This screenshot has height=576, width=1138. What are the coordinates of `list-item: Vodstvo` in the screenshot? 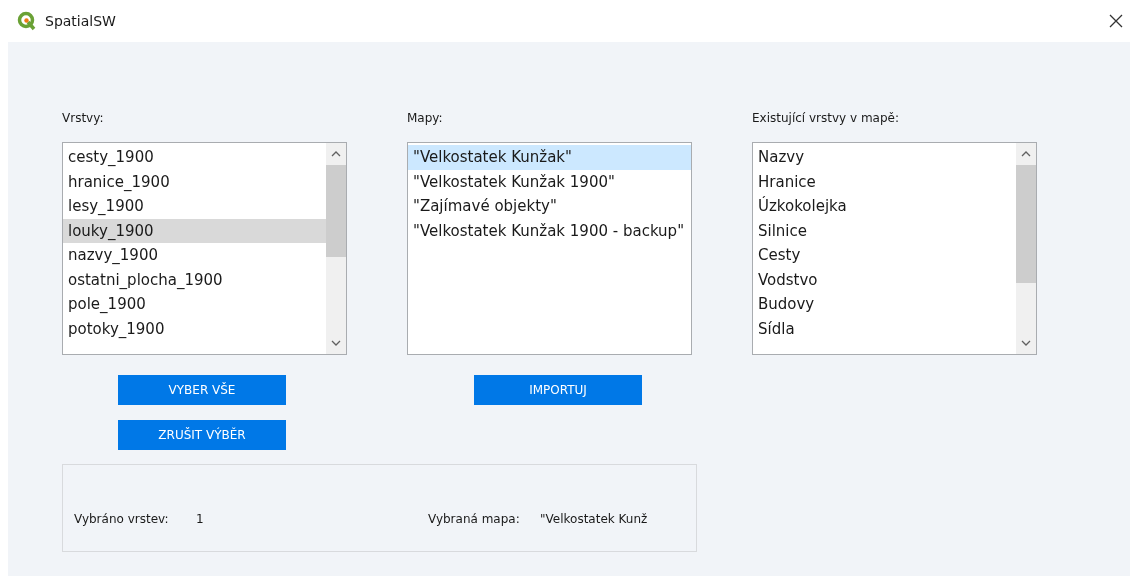 It's located at (884, 279).